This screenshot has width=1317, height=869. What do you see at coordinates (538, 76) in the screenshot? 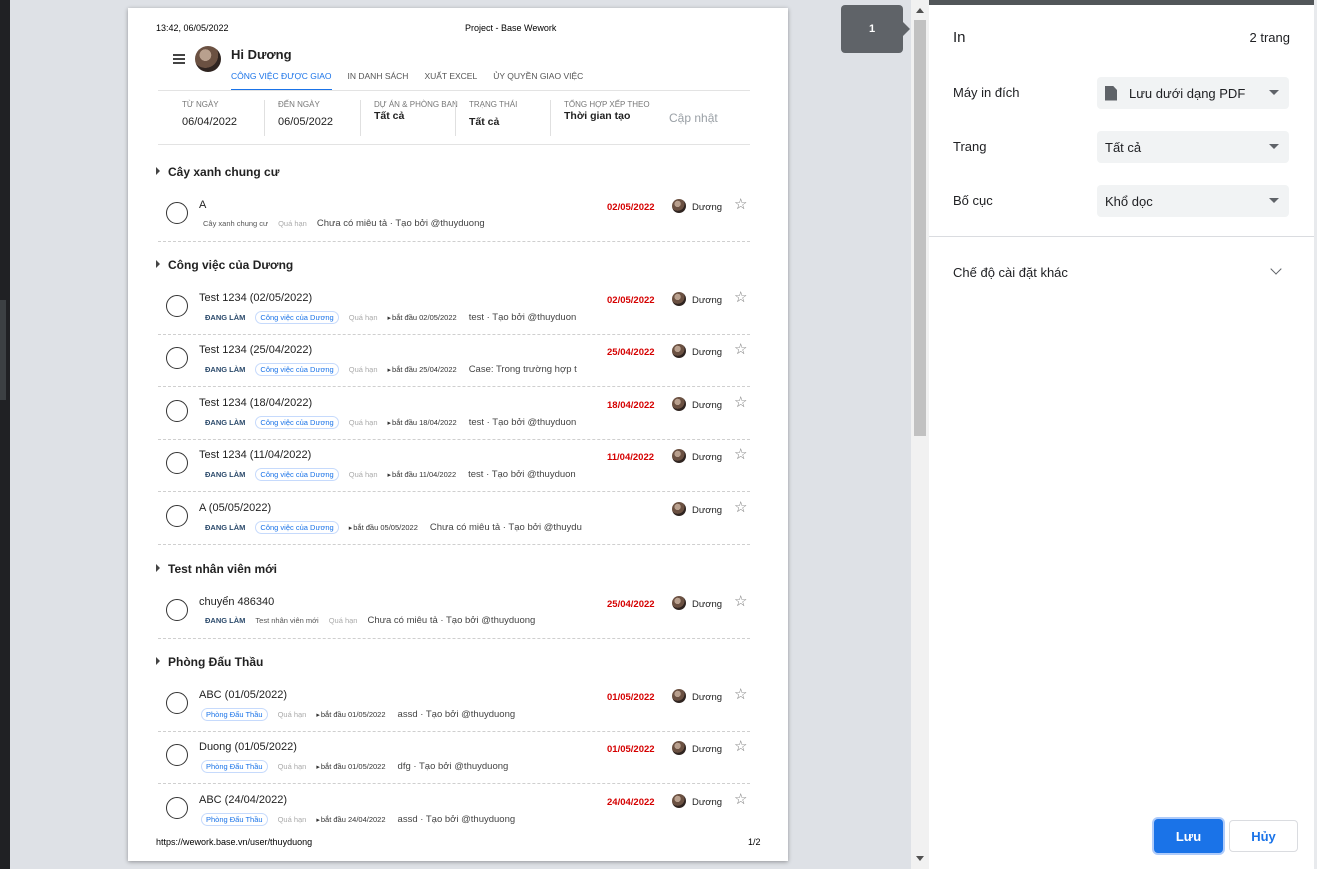
I see `tab-delegate: ỦY QUYỀN GIAO VIỆC` at bounding box center [538, 76].